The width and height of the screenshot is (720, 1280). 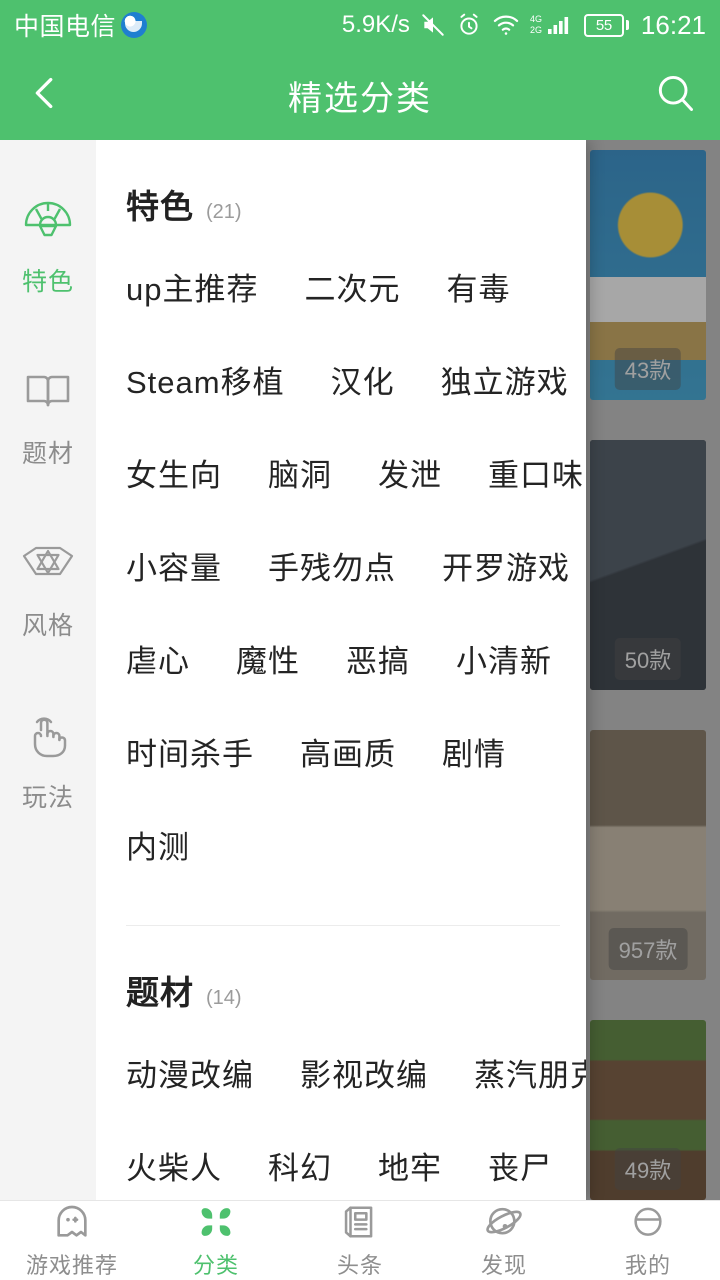 What do you see at coordinates (47, 626) in the screenshot?
I see `sidebar-item-label: 风格` at bounding box center [47, 626].